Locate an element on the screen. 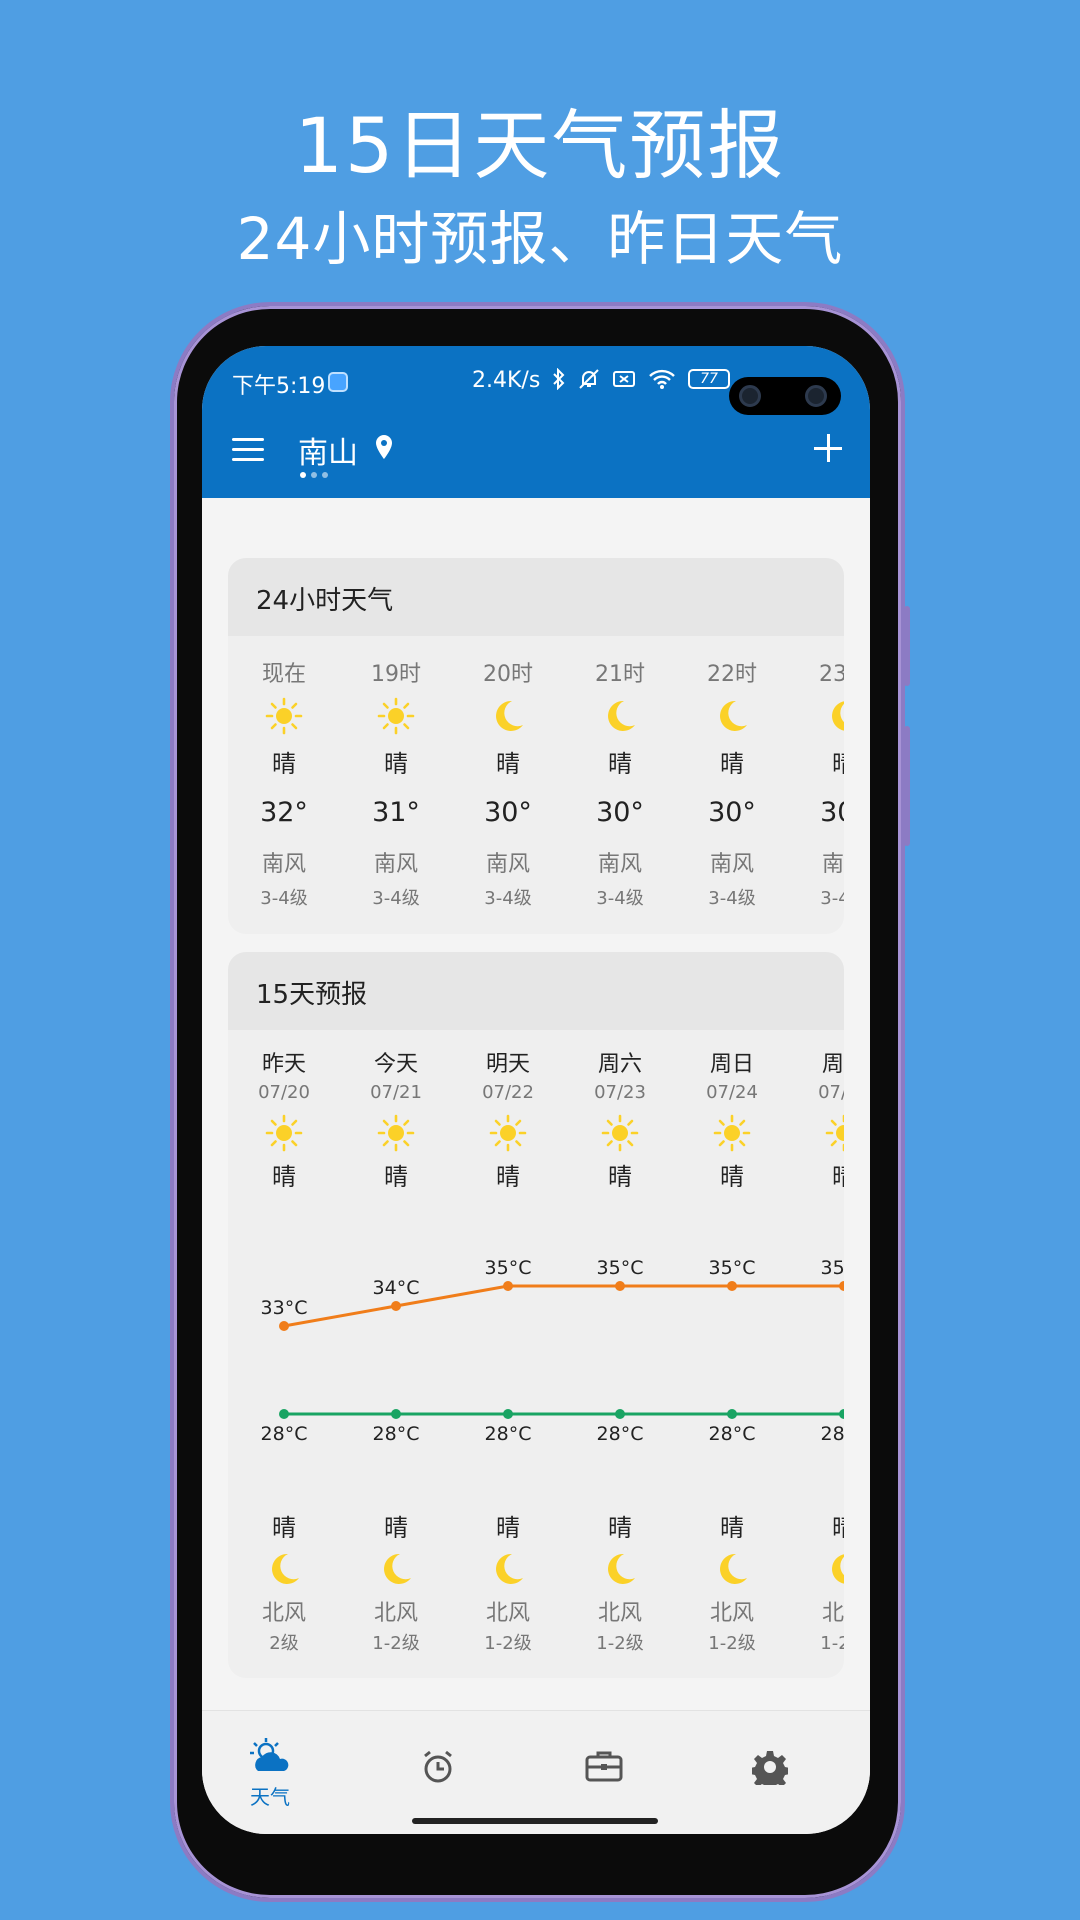 The width and height of the screenshot is (1080, 1920). hourly-item: 19时晴 31° 南风 3-4级 is located at coordinates (396, 783).